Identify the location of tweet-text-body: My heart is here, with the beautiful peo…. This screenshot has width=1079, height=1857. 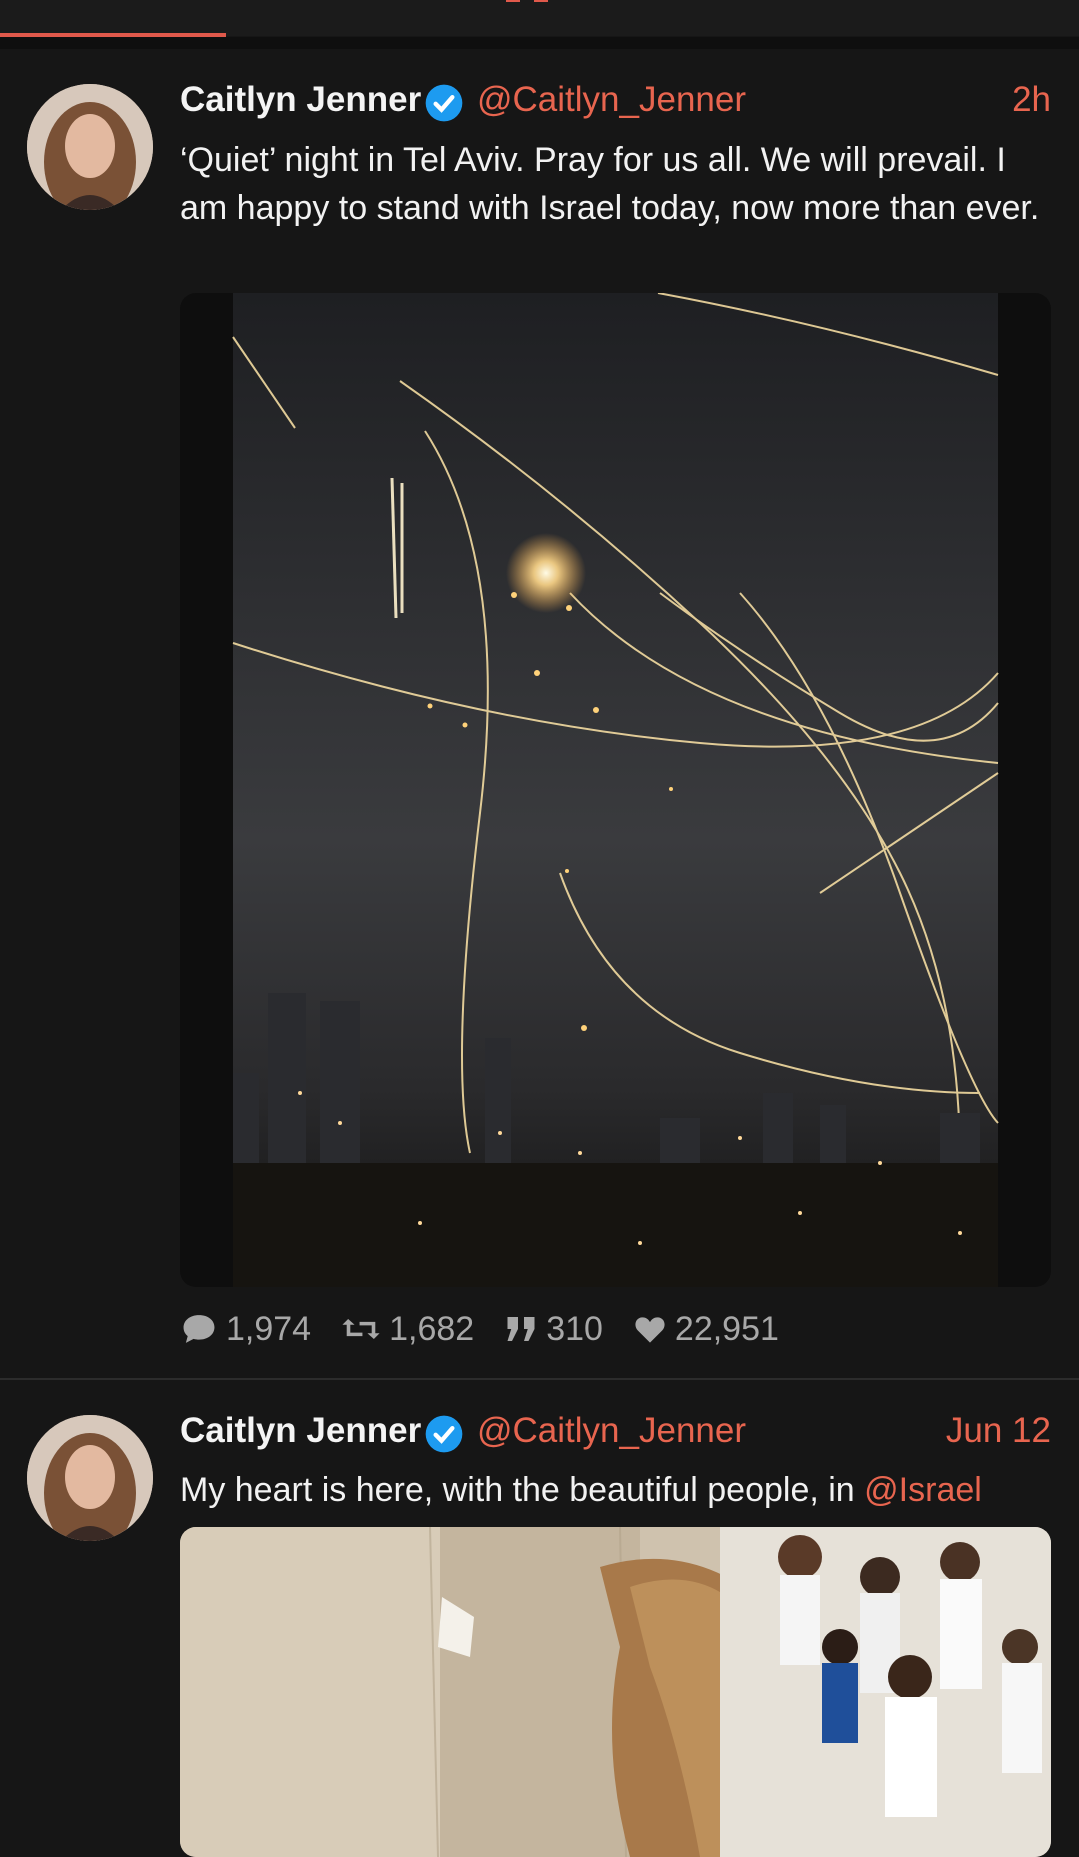
(522, 1490).